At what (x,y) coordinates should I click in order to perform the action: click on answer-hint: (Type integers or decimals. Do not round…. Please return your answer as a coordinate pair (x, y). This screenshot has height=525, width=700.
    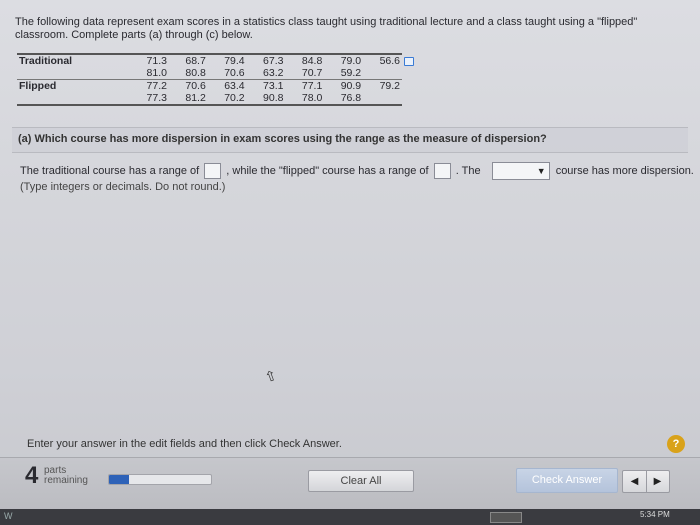
    Looking at the image, I should click on (123, 187).